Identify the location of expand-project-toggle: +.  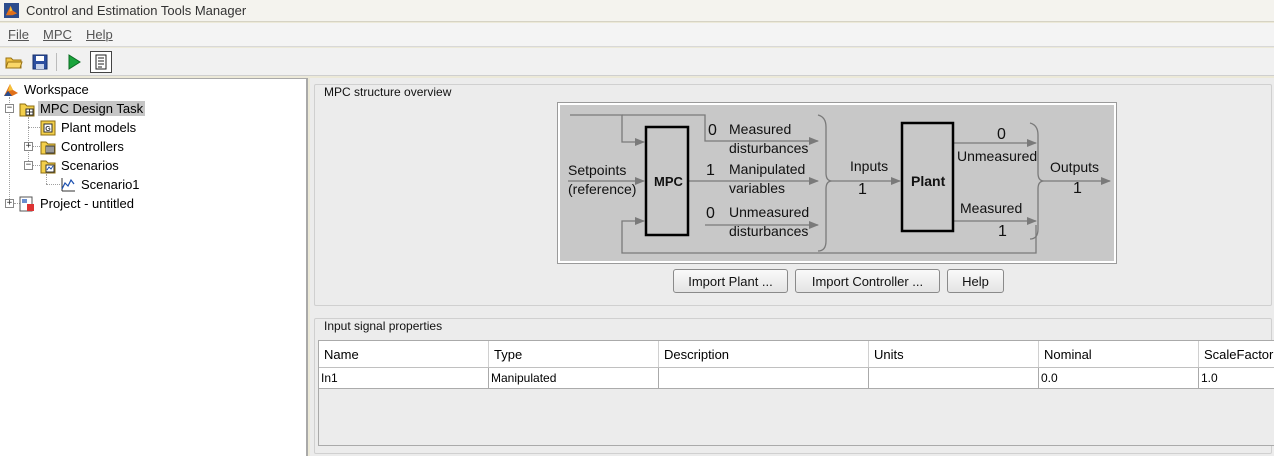
(9, 203).